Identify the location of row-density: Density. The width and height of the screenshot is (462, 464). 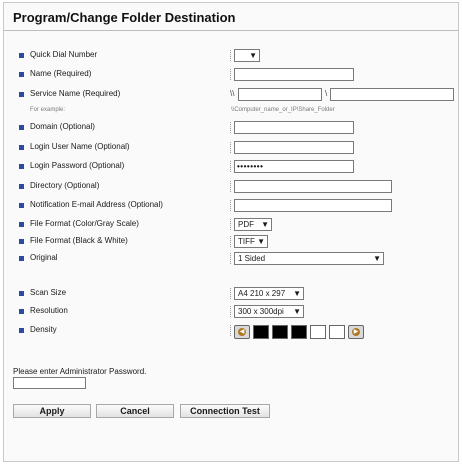
(231, 331).